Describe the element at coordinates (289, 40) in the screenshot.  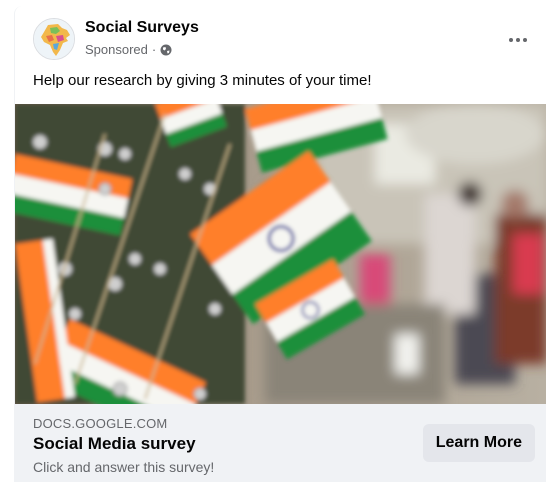
I see `post-header: Social Surveys Sponsored ·` at that location.